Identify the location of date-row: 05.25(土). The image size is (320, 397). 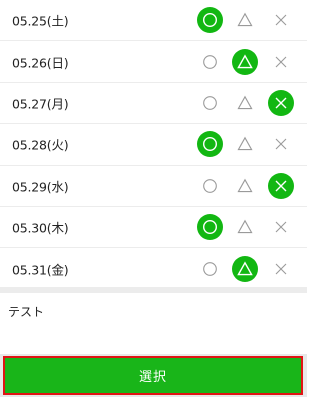
(153, 21).